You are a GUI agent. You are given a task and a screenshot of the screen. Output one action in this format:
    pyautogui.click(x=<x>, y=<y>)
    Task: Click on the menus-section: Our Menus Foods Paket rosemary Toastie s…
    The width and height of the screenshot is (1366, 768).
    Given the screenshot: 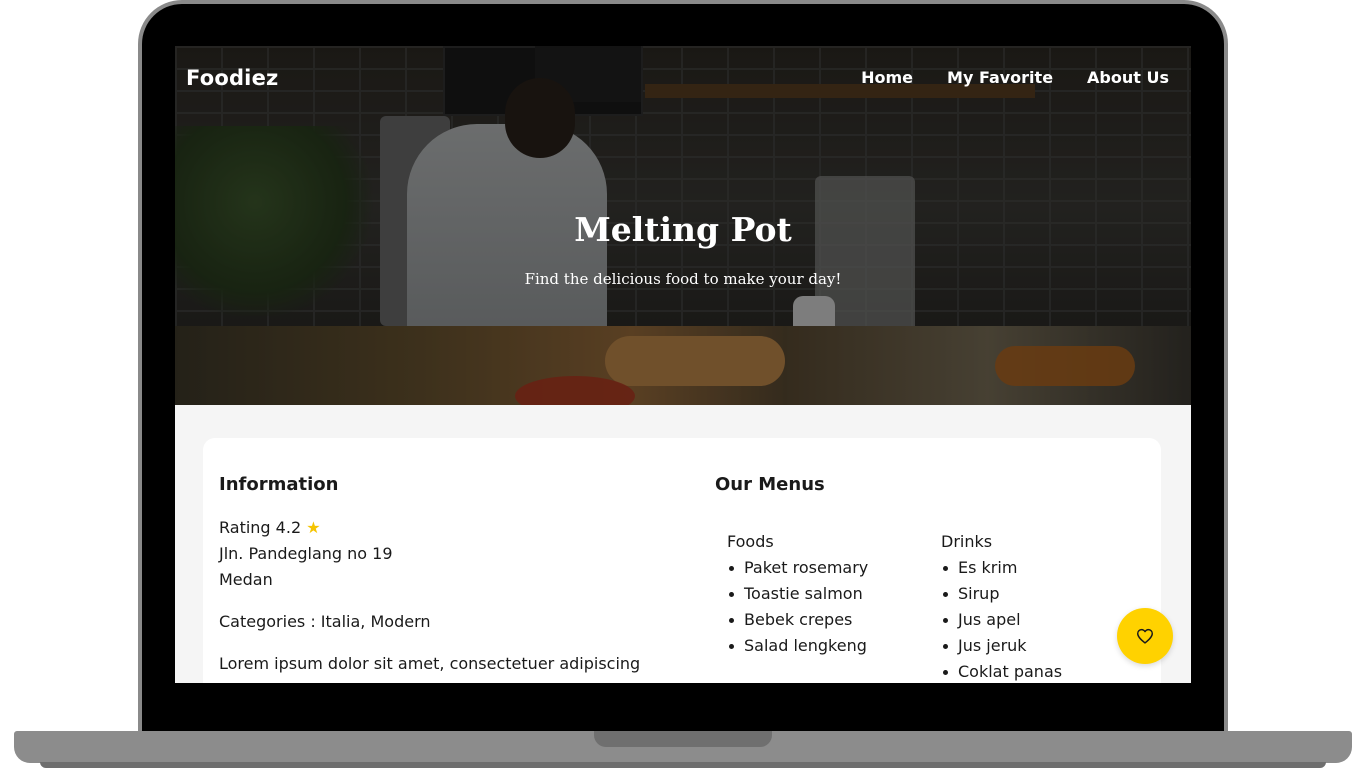 What is the action you would take?
    pyautogui.click(x=935, y=578)
    